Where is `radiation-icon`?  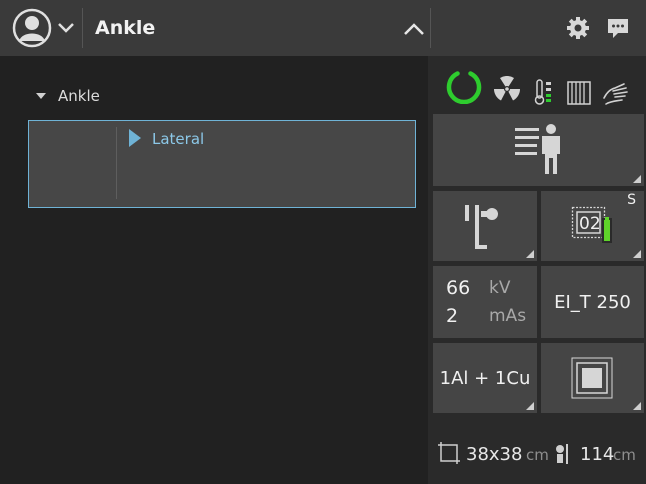 radiation-icon is located at coordinates (507, 88).